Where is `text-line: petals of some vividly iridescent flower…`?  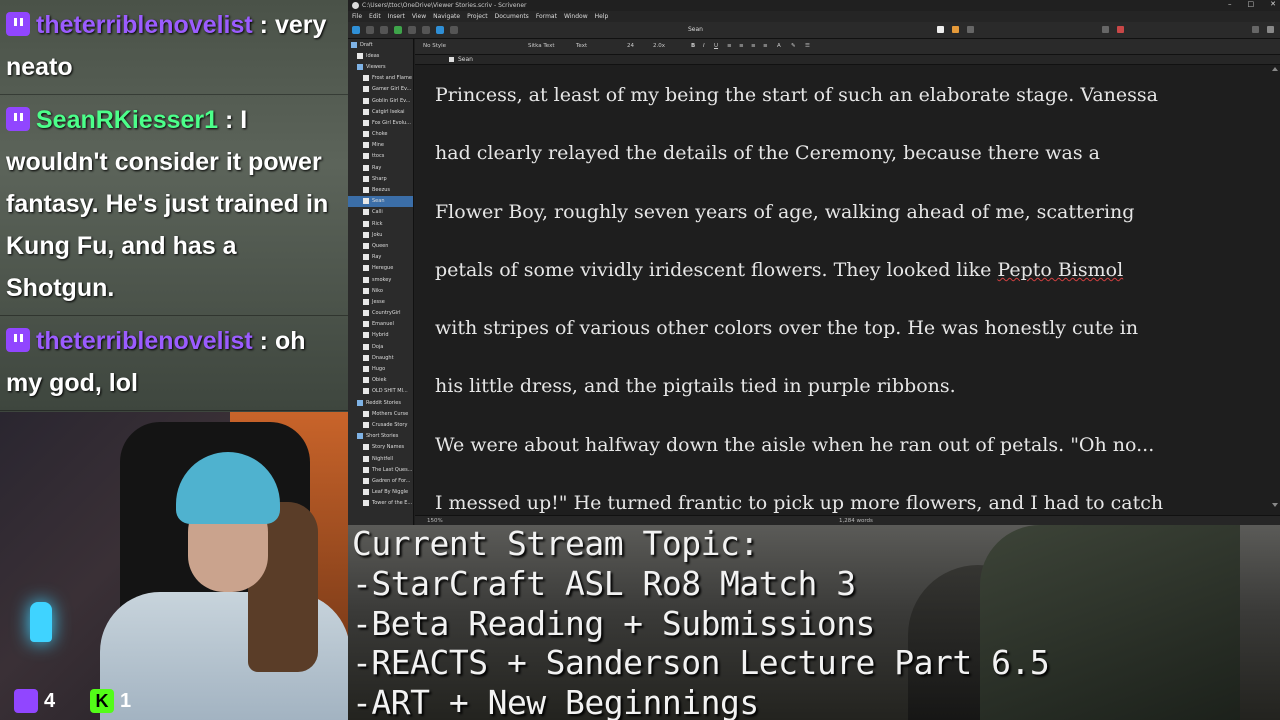
text-line: petals of some vividly iridescent flower… is located at coordinates (850, 270).